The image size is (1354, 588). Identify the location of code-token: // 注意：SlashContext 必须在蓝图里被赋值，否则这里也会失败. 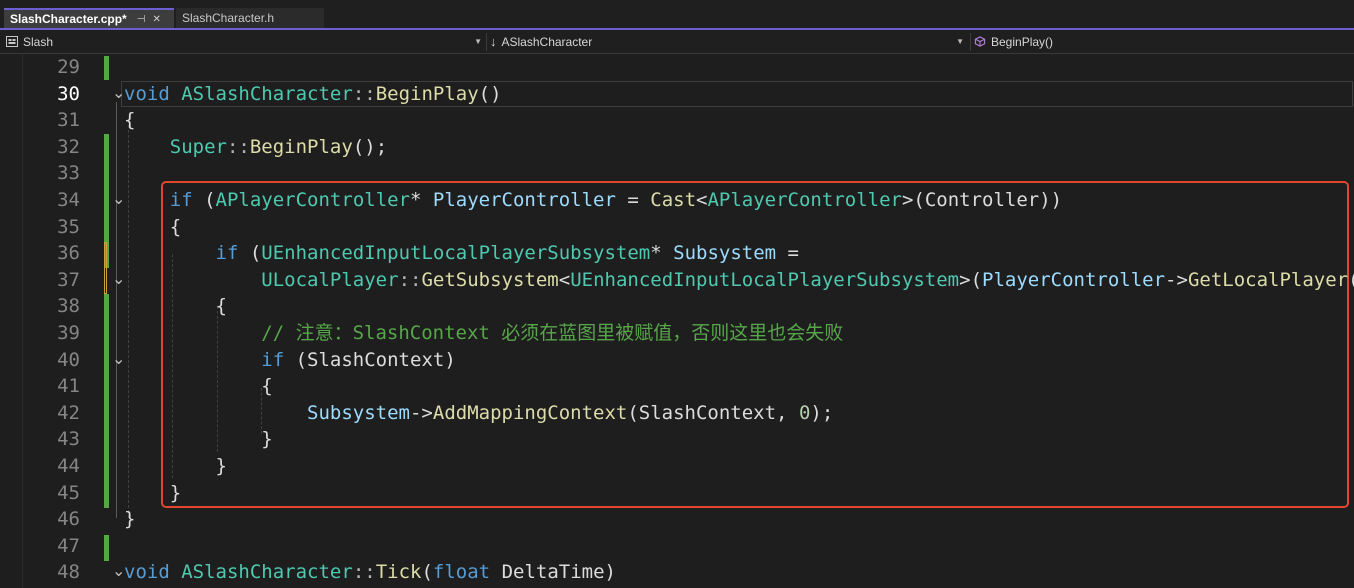
(552, 333).